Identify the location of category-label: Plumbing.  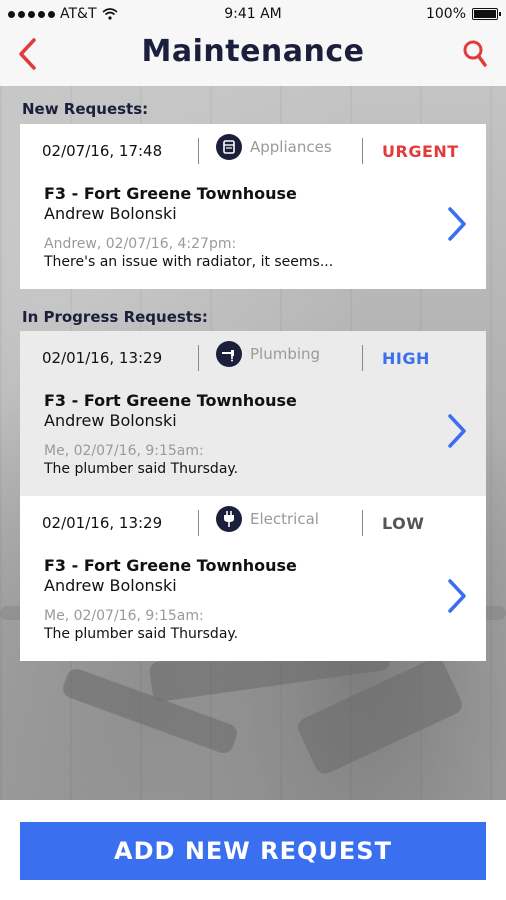
(285, 354).